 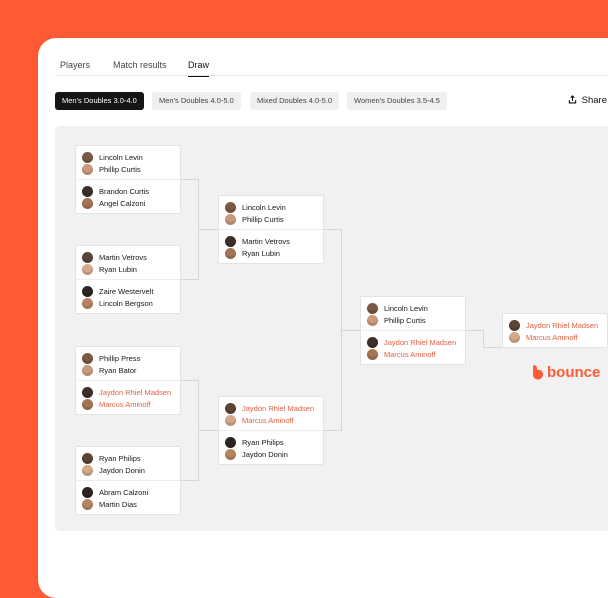 What do you see at coordinates (75, 68) in the screenshot?
I see `tab-players: Players` at bounding box center [75, 68].